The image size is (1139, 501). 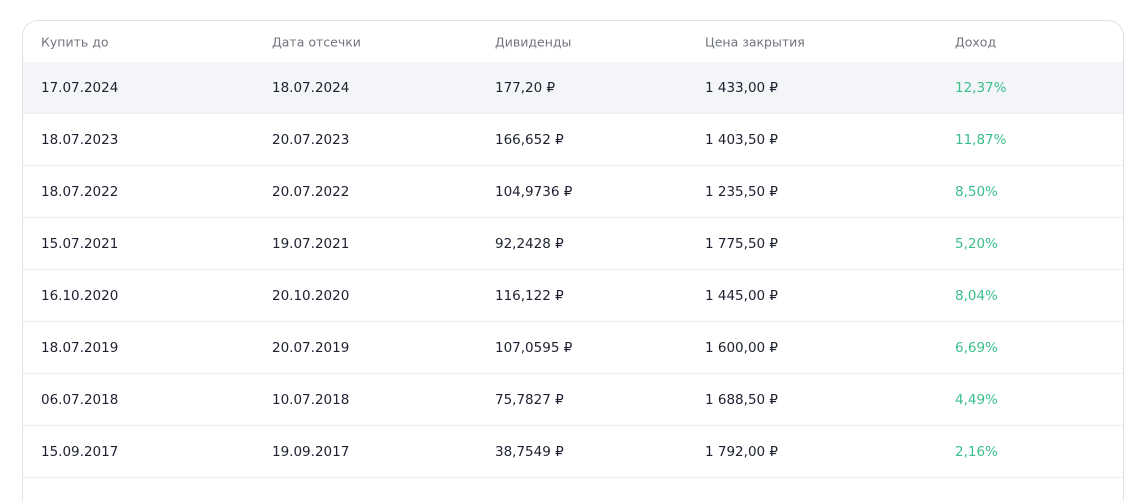 I want to click on cell-yield: 8,50%, so click(x=976, y=191).